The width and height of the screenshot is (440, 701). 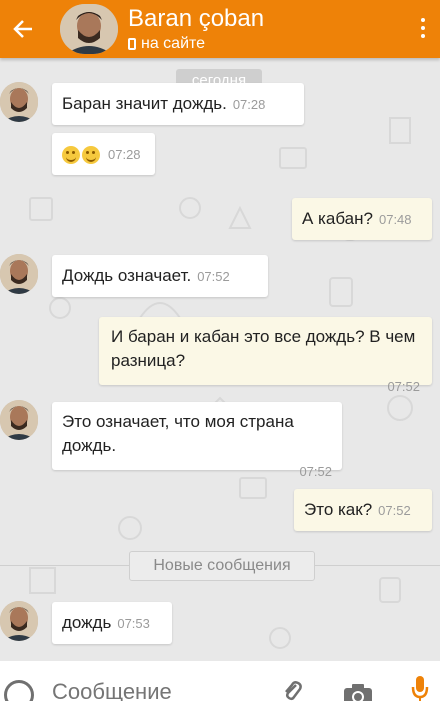 I want to click on chat-header: Baran çoban на сайте, so click(x=220, y=29).